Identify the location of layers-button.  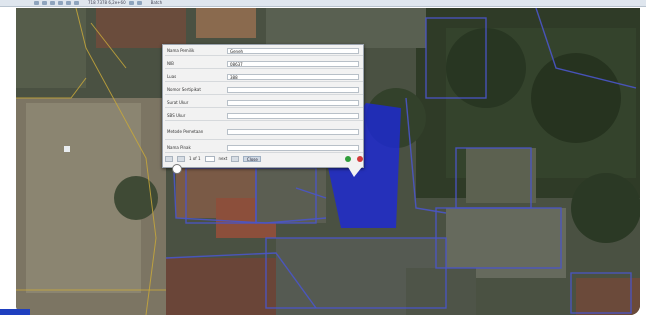
(76, 3).